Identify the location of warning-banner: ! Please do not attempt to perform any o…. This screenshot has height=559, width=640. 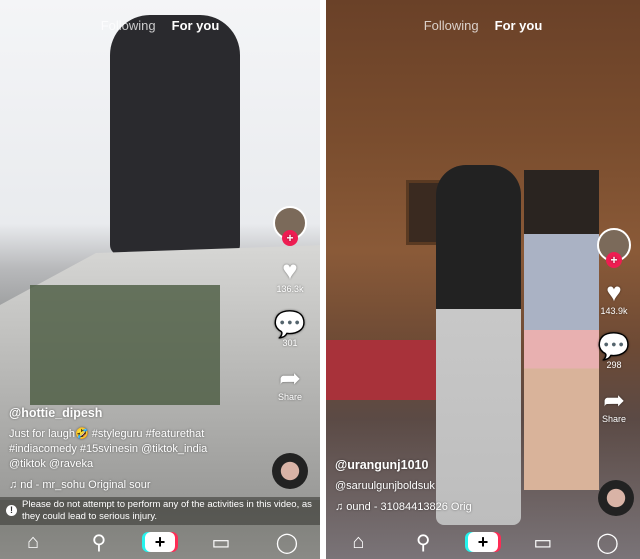
(160, 511).